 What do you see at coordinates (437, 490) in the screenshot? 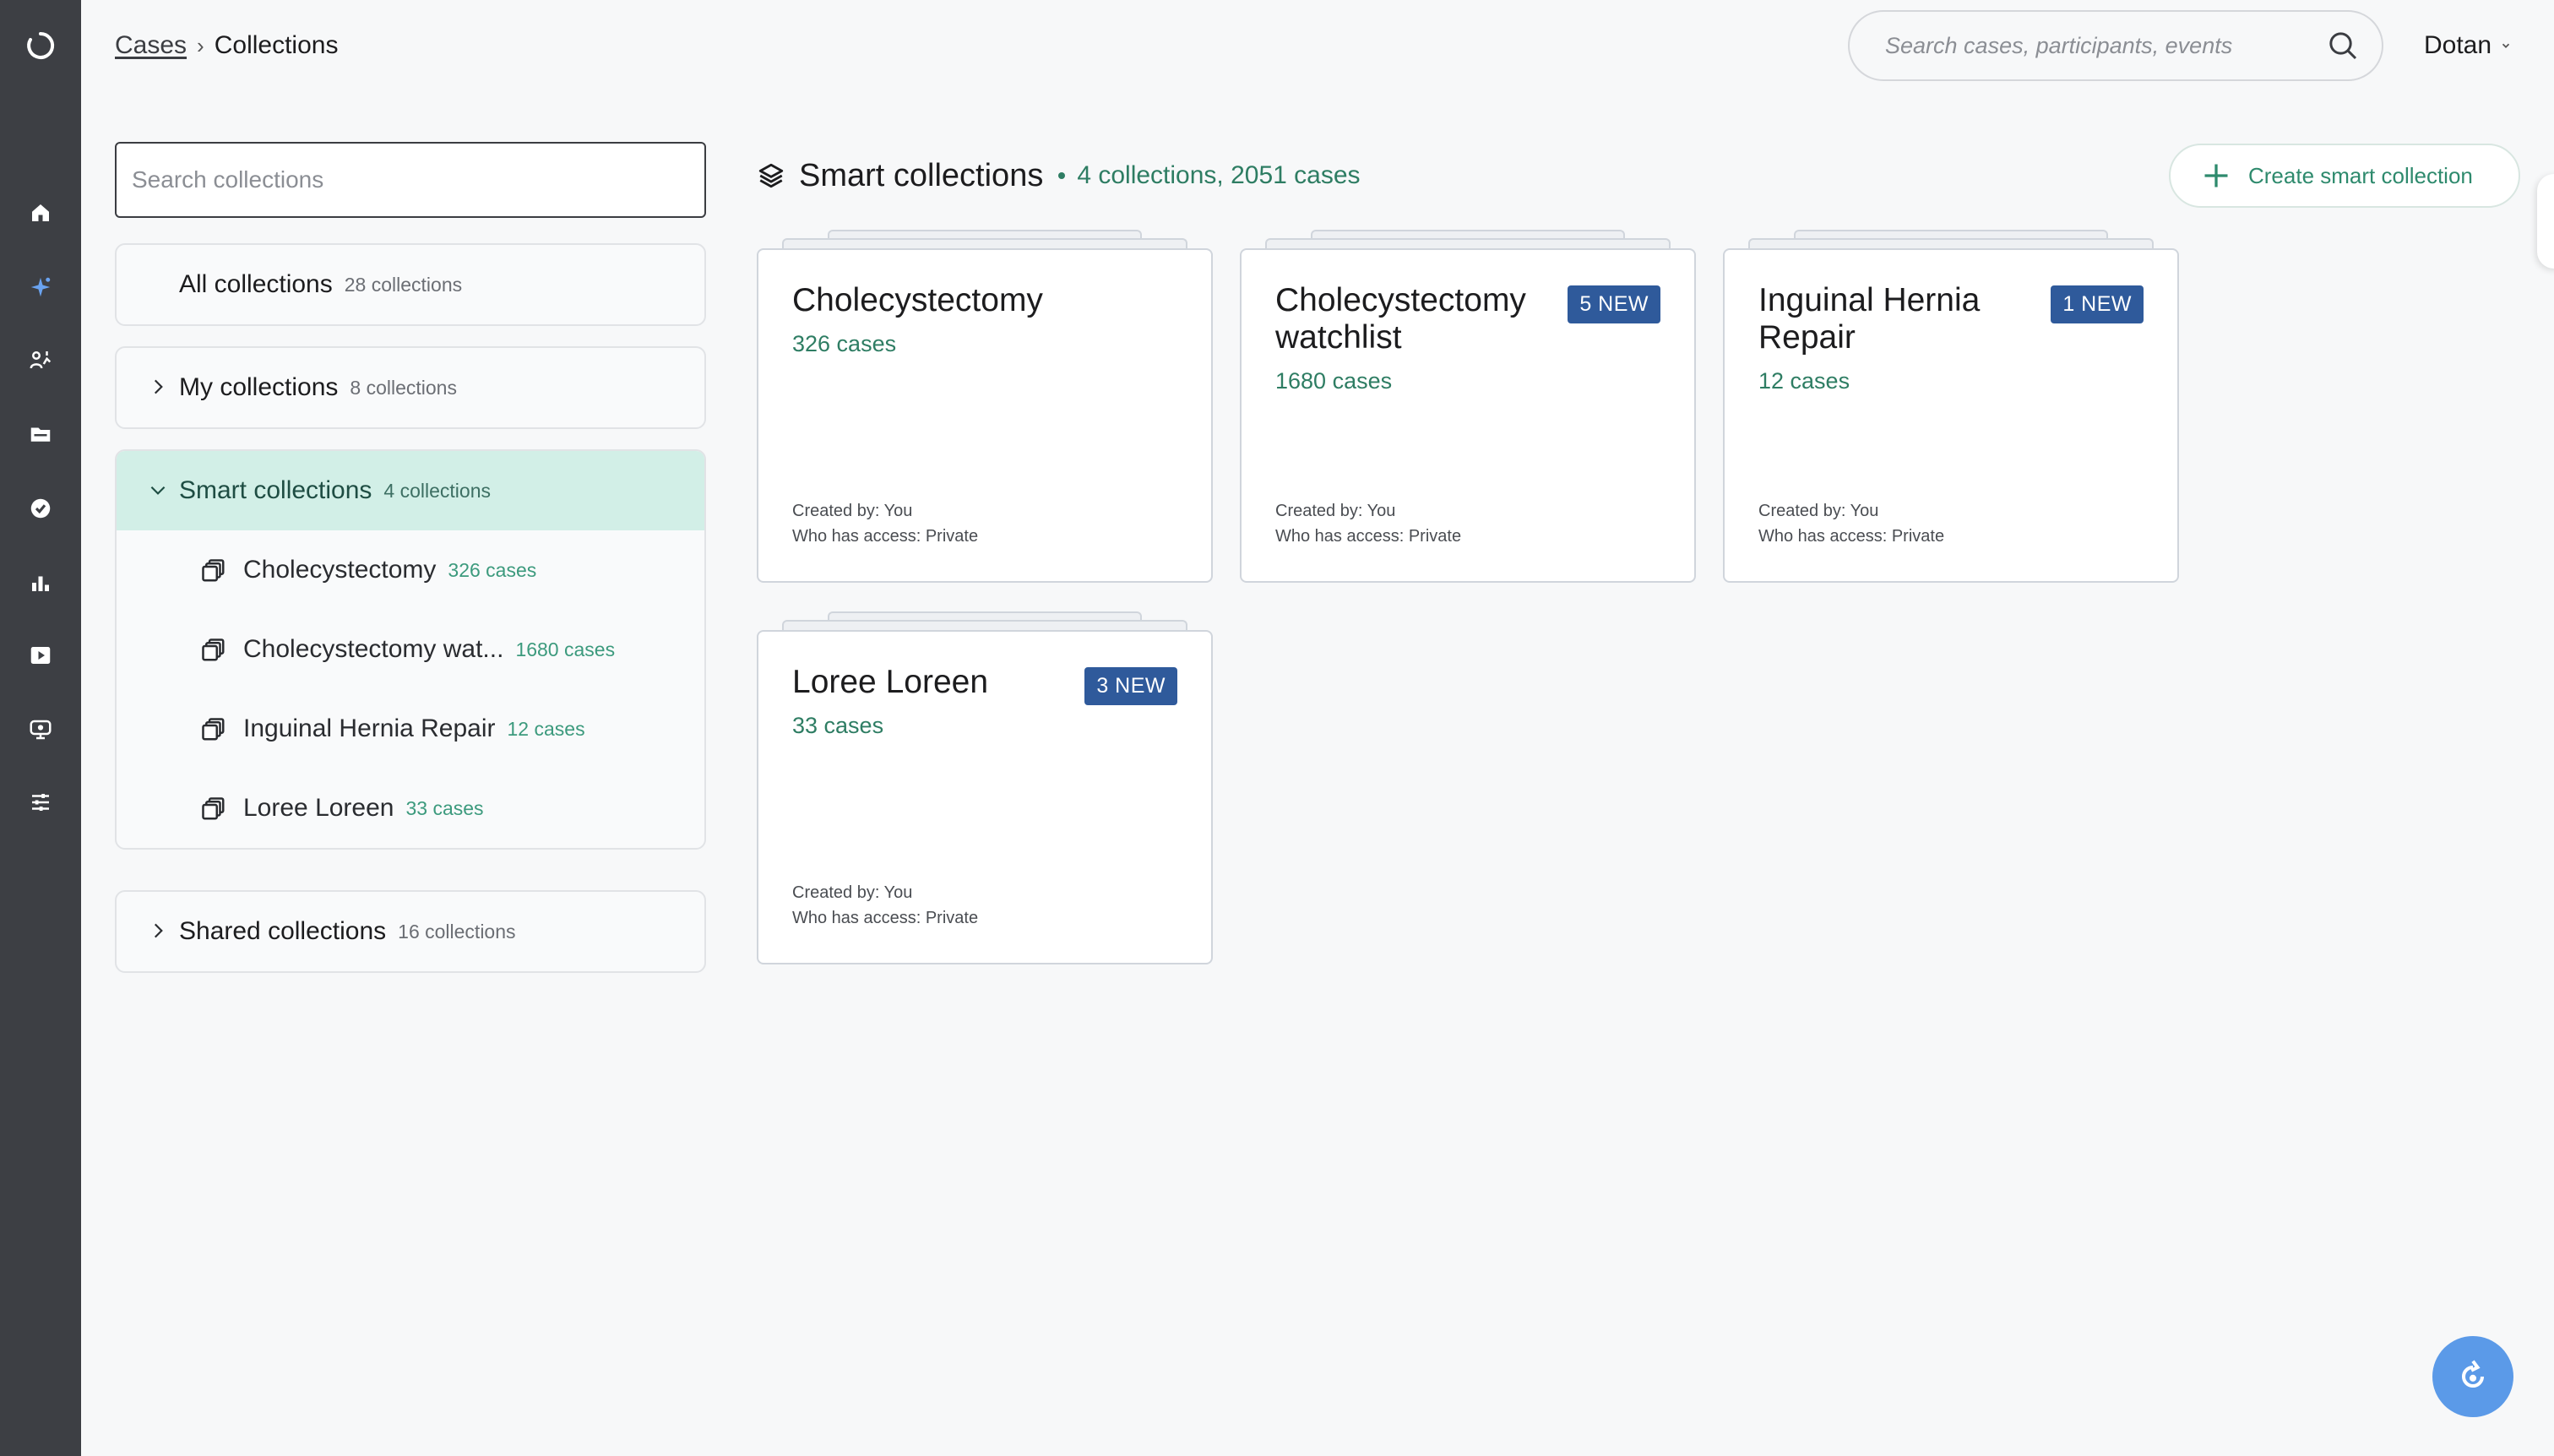
I see `group-smart-count: 4 collections` at bounding box center [437, 490].